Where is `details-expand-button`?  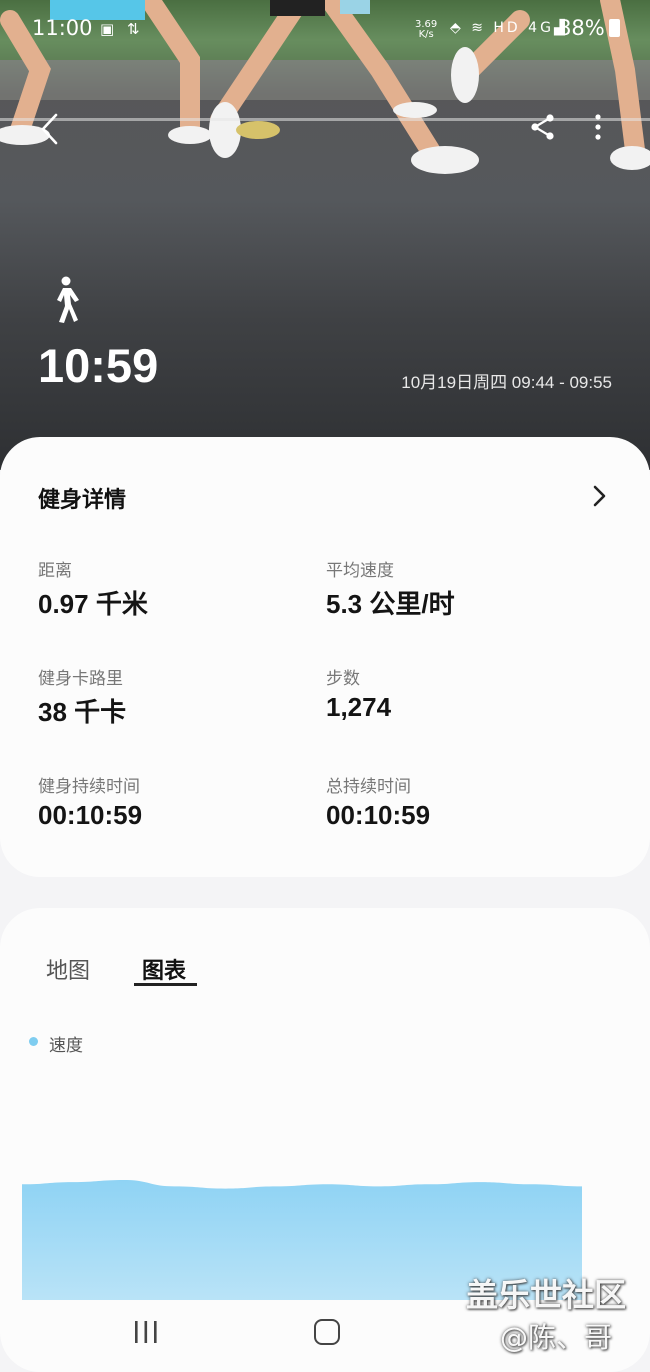
details-expand-button is located at coordinates (599, 496).